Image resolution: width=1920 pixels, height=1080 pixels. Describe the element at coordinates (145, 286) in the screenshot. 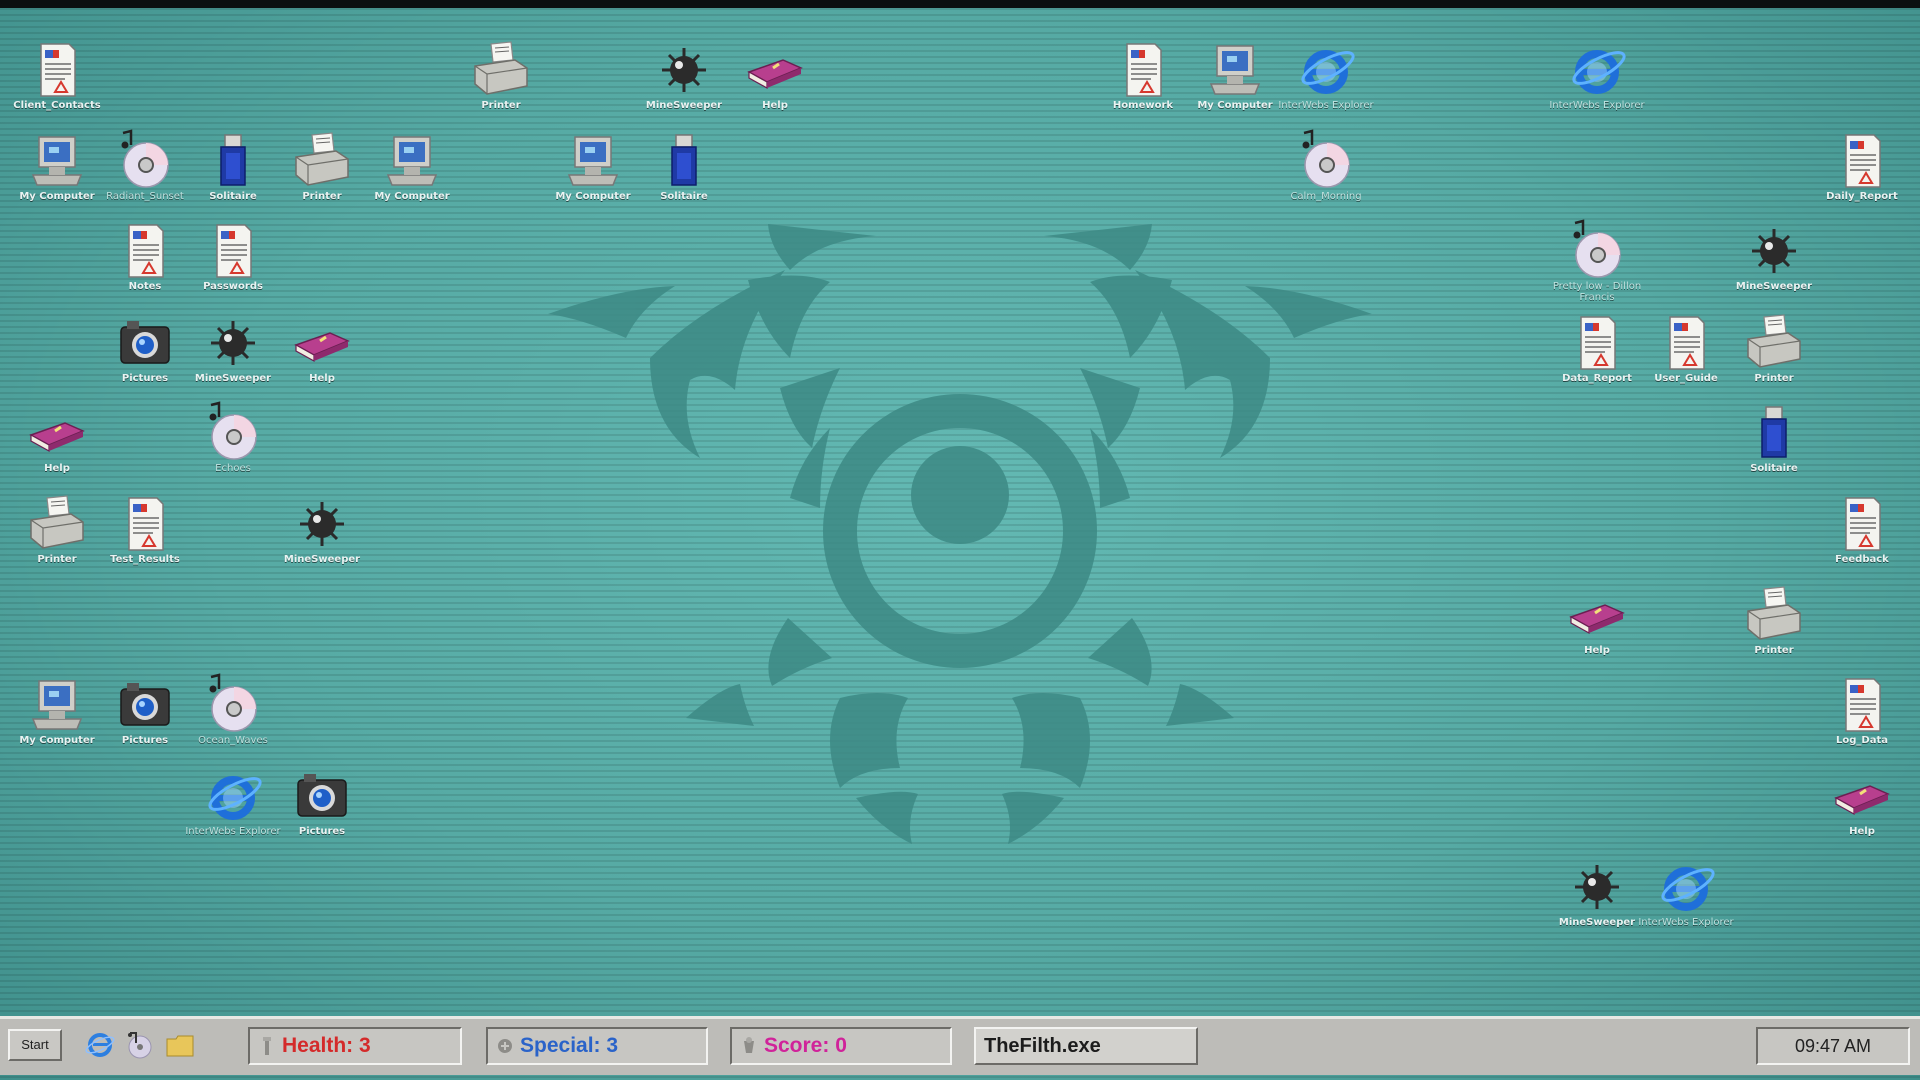

I see `desktop-icon-label: Notes` at that location.